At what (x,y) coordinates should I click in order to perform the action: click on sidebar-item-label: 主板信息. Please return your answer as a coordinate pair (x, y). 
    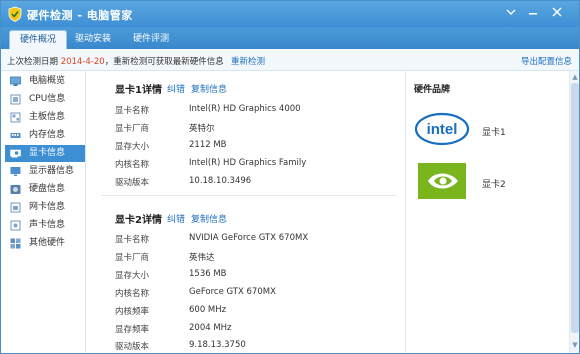
    Looking at the image, I should click on (47, 117).